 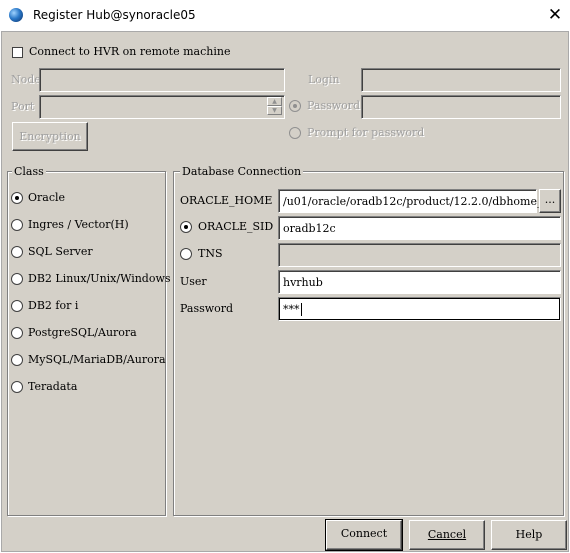 What do you see at coordinates (447, 535) in the screenshot?
I see `cancel-button: Cancel` at bounding box center [447, 535].